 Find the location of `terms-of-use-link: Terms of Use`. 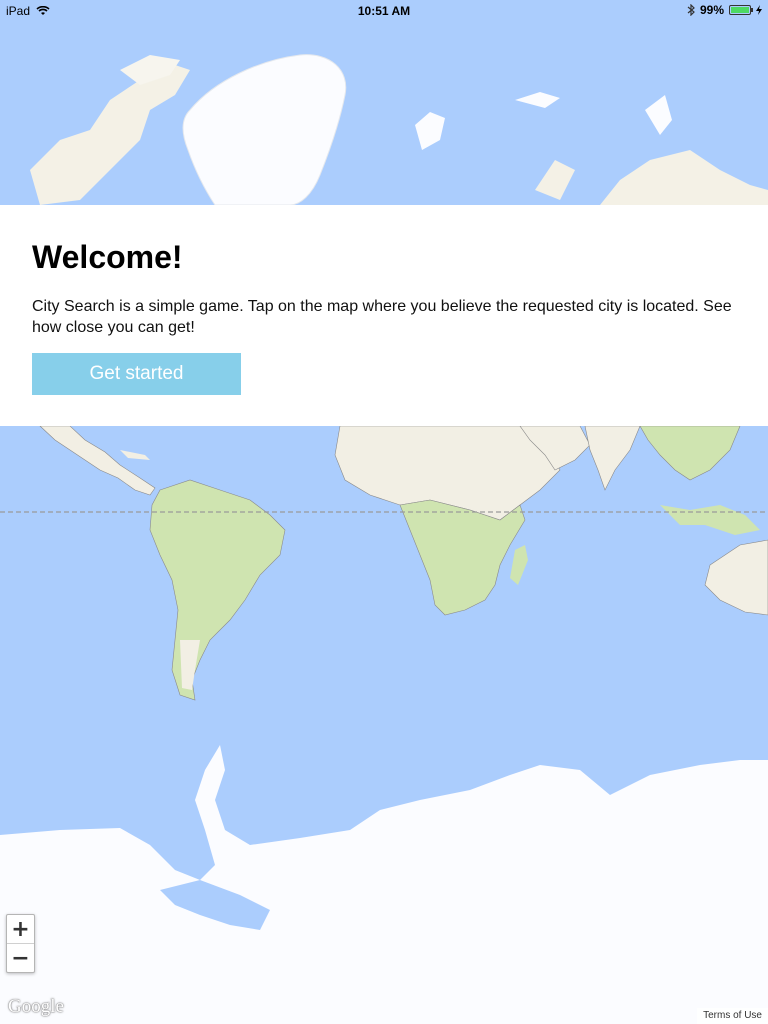

terms-of-use-link: Terms of Use is located at coordinates (732, 1016).